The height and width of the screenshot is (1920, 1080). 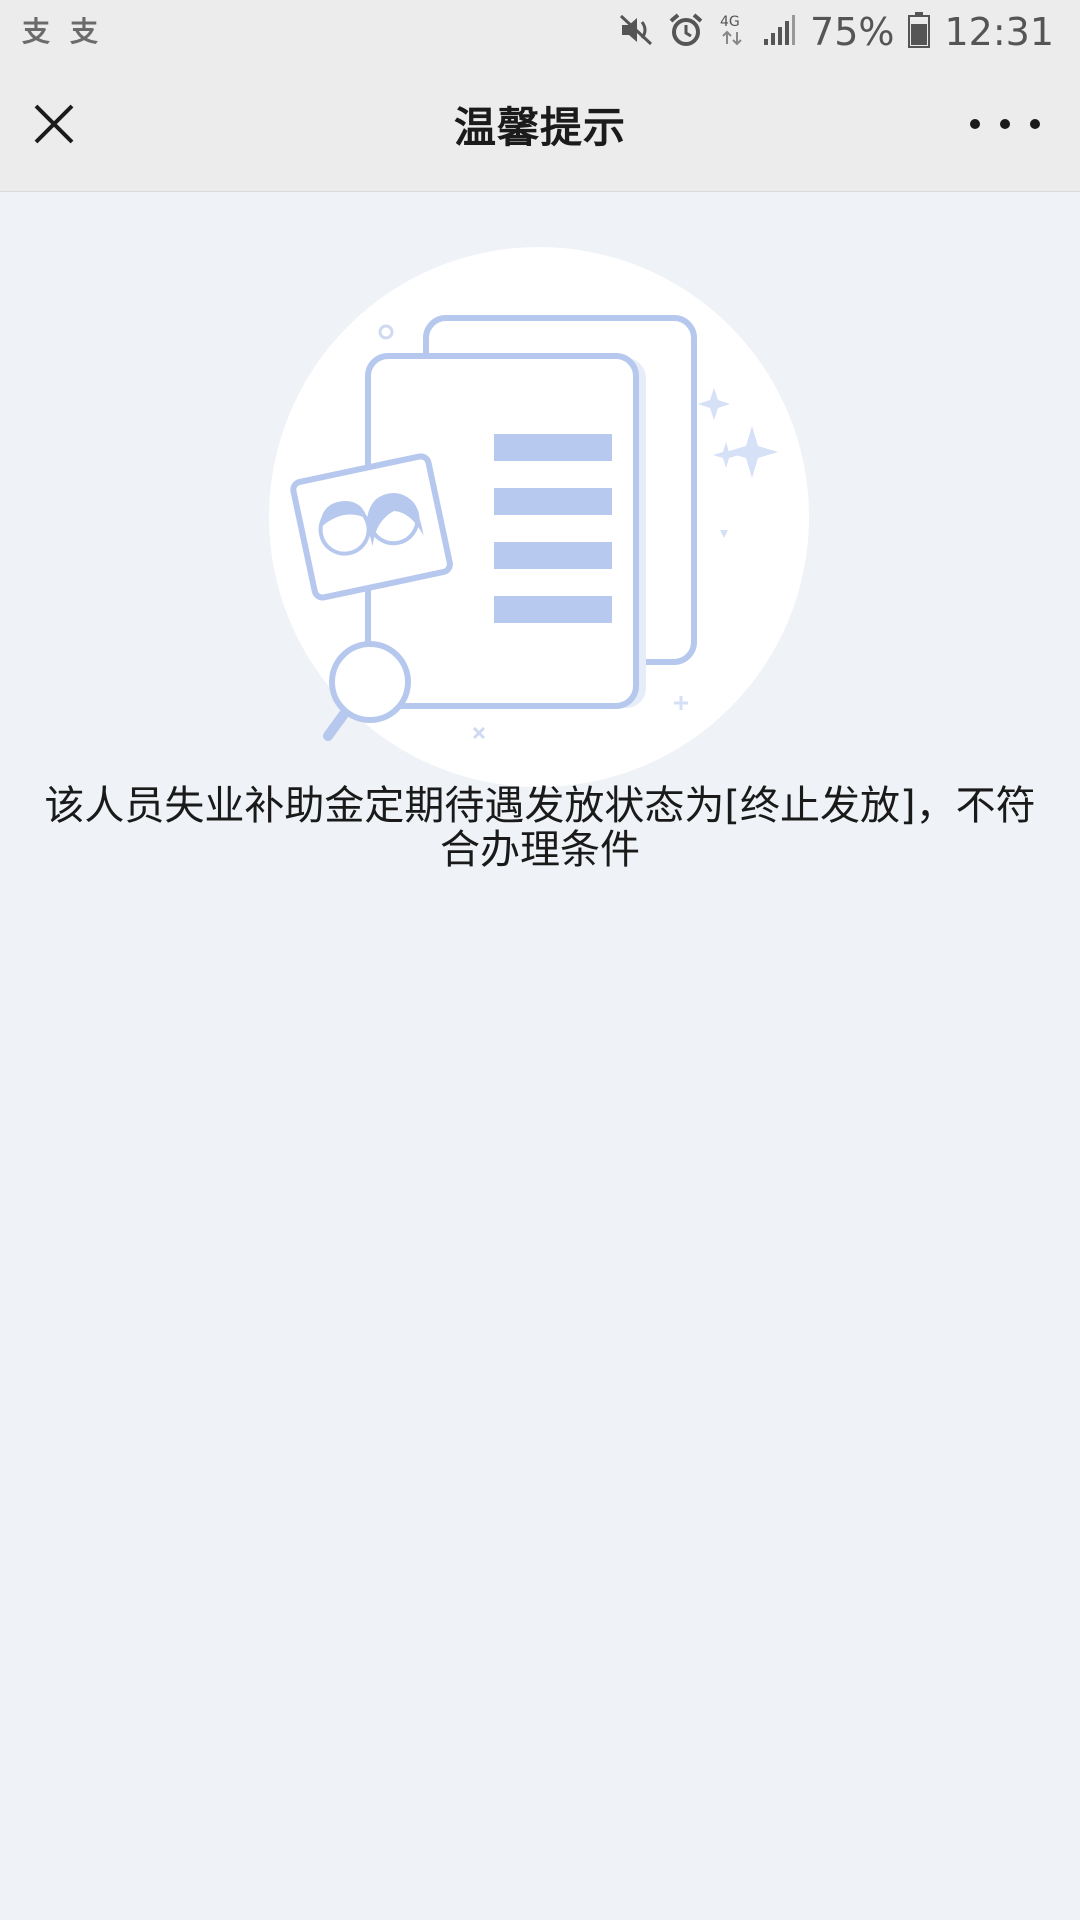 What do you see at coordinates (540, 828) in the screenshot?
I see `ineligible-message: 该人员失业补助金定期待遇发放状态为[终止发放]，不符合办理条件` at bounding box center [540, 828].